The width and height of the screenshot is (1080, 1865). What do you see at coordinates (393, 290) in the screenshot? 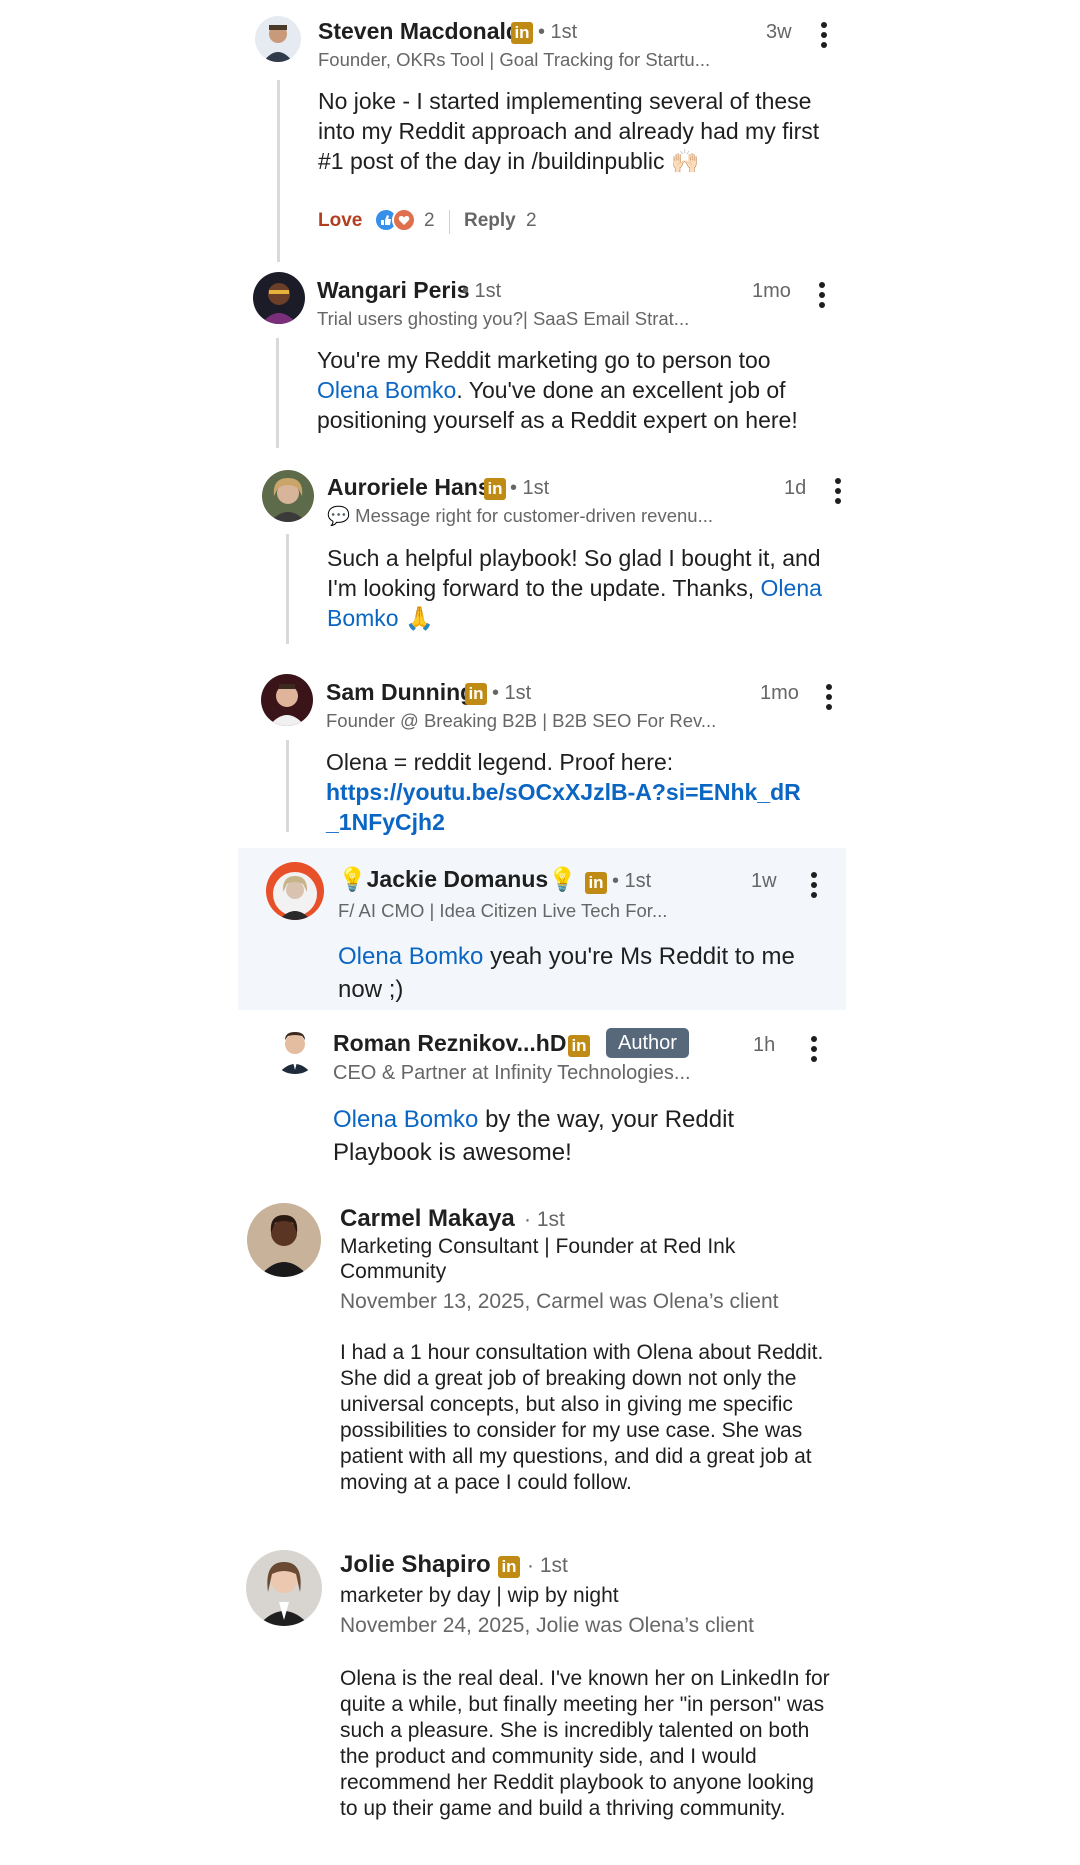
I see `commenter-name: Wangari Peris` at bounding box center [393, 290].